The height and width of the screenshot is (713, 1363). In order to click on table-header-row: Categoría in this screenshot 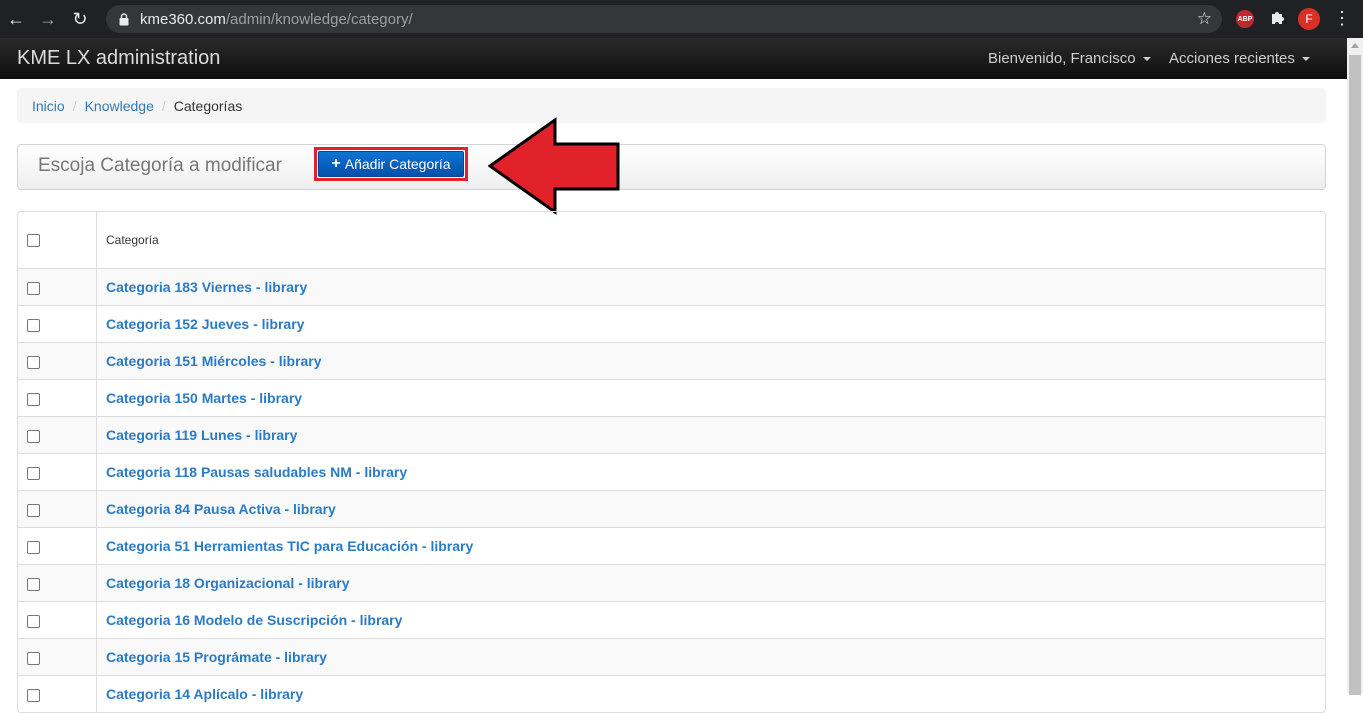, I will do `click(671, 240)`.